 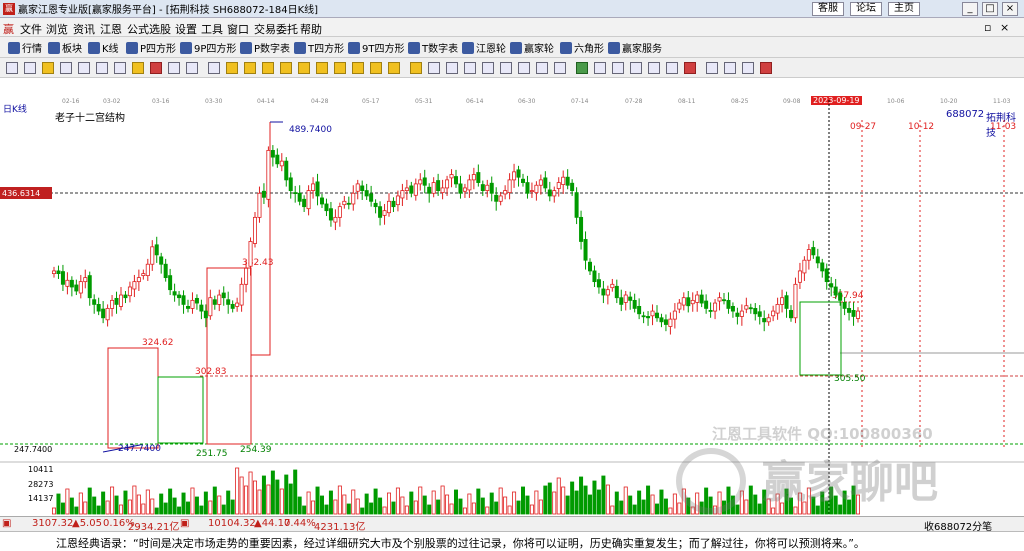 What do you see at coordinates (304, 68) in the screenshot?
I see `draw-tool-17-icon` at bounding box center [304, 68].